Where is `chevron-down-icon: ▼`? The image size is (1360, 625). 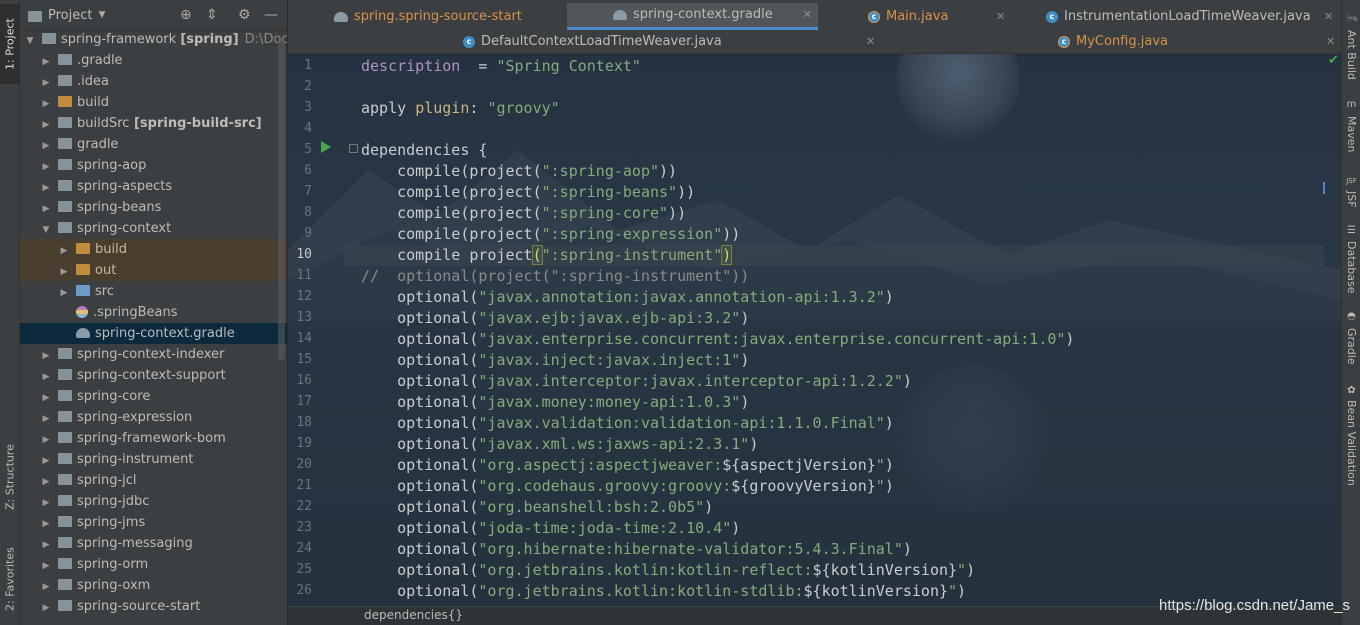
chevron-down-icon: ▼ is located at coordinates (101, 15).